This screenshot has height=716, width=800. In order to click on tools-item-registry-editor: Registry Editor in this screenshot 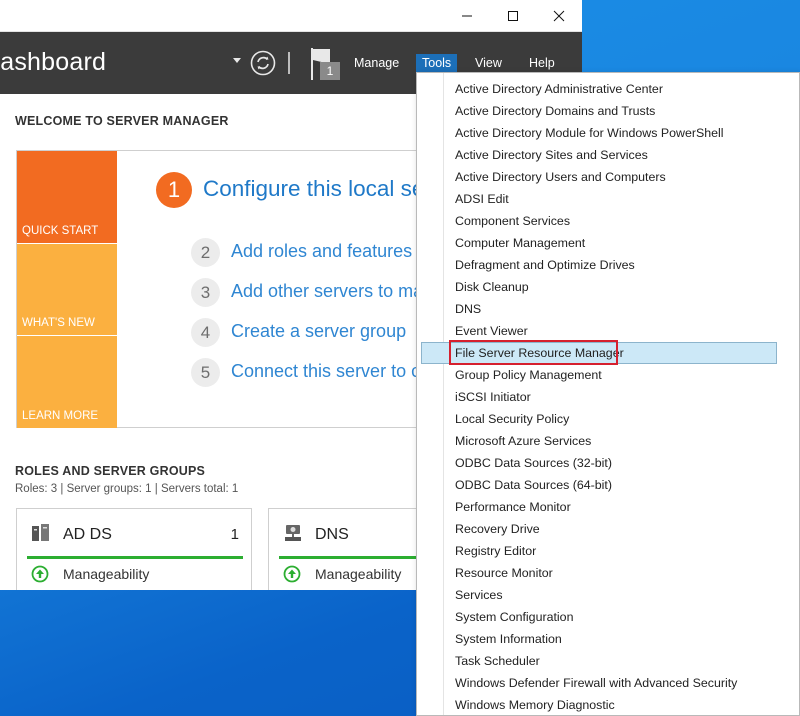, I will do `click(599, 551)`.